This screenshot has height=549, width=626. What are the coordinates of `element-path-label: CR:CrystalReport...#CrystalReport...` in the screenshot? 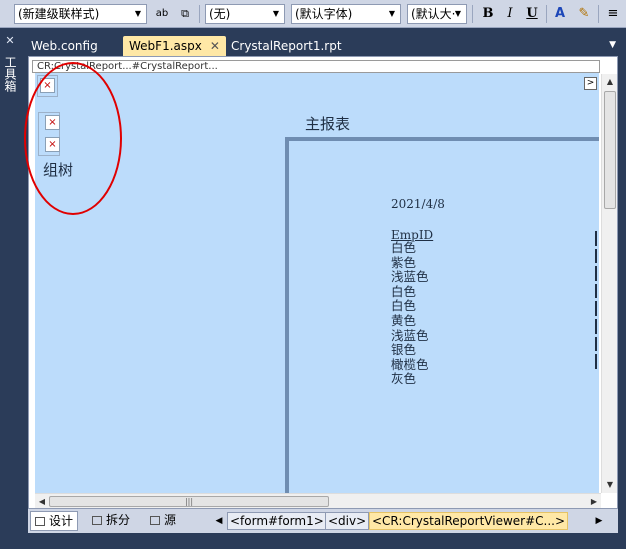 It's located at (316, 66).